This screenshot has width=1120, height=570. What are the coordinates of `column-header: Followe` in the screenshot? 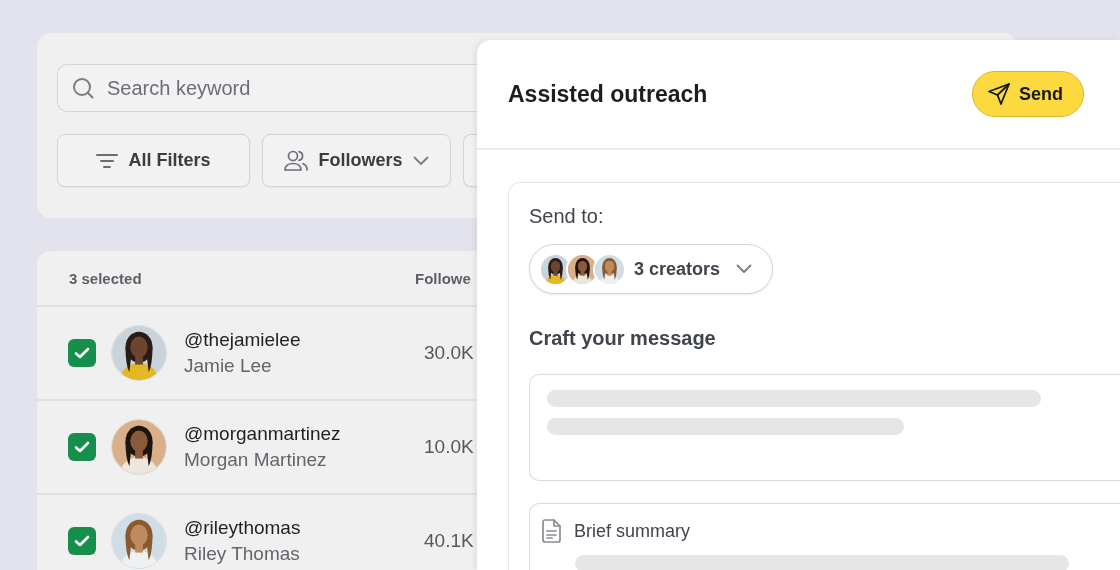 It's located at (443, 278).